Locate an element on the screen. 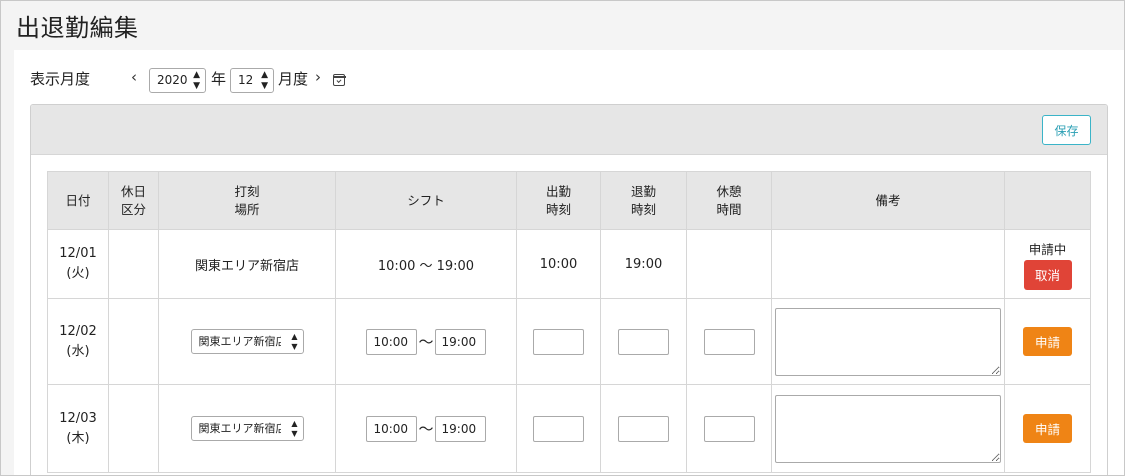 This screenshot has height=476, width=1125. action-cell: 申請中 取消 is located at coordinates (1047, 264).